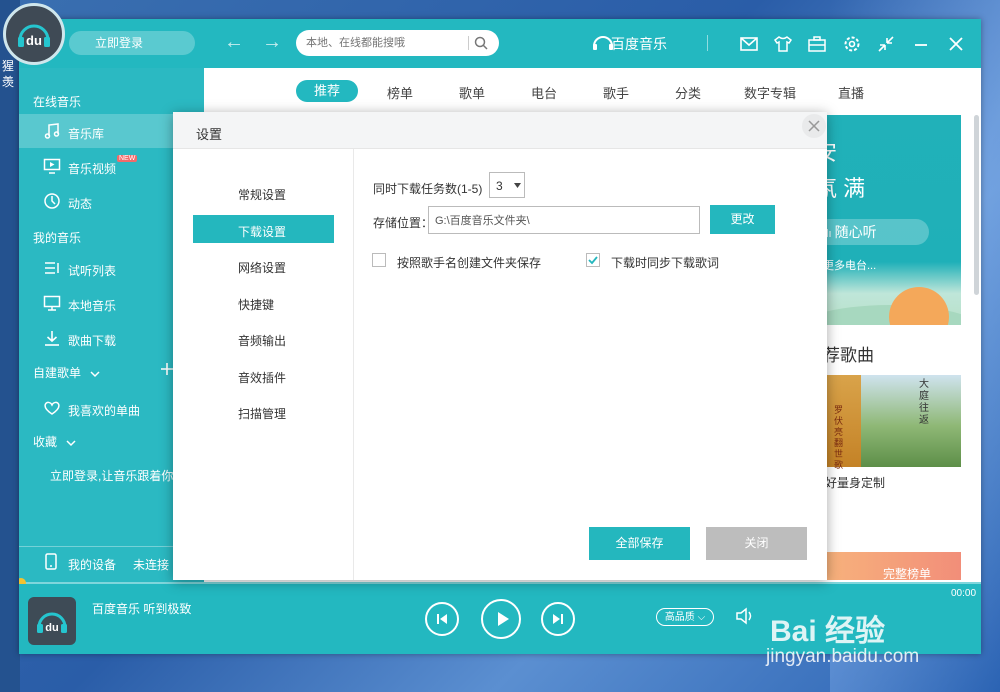 The height and width of the screenshot is (692, 1000). I want to click on search-box, so click(397, 43).